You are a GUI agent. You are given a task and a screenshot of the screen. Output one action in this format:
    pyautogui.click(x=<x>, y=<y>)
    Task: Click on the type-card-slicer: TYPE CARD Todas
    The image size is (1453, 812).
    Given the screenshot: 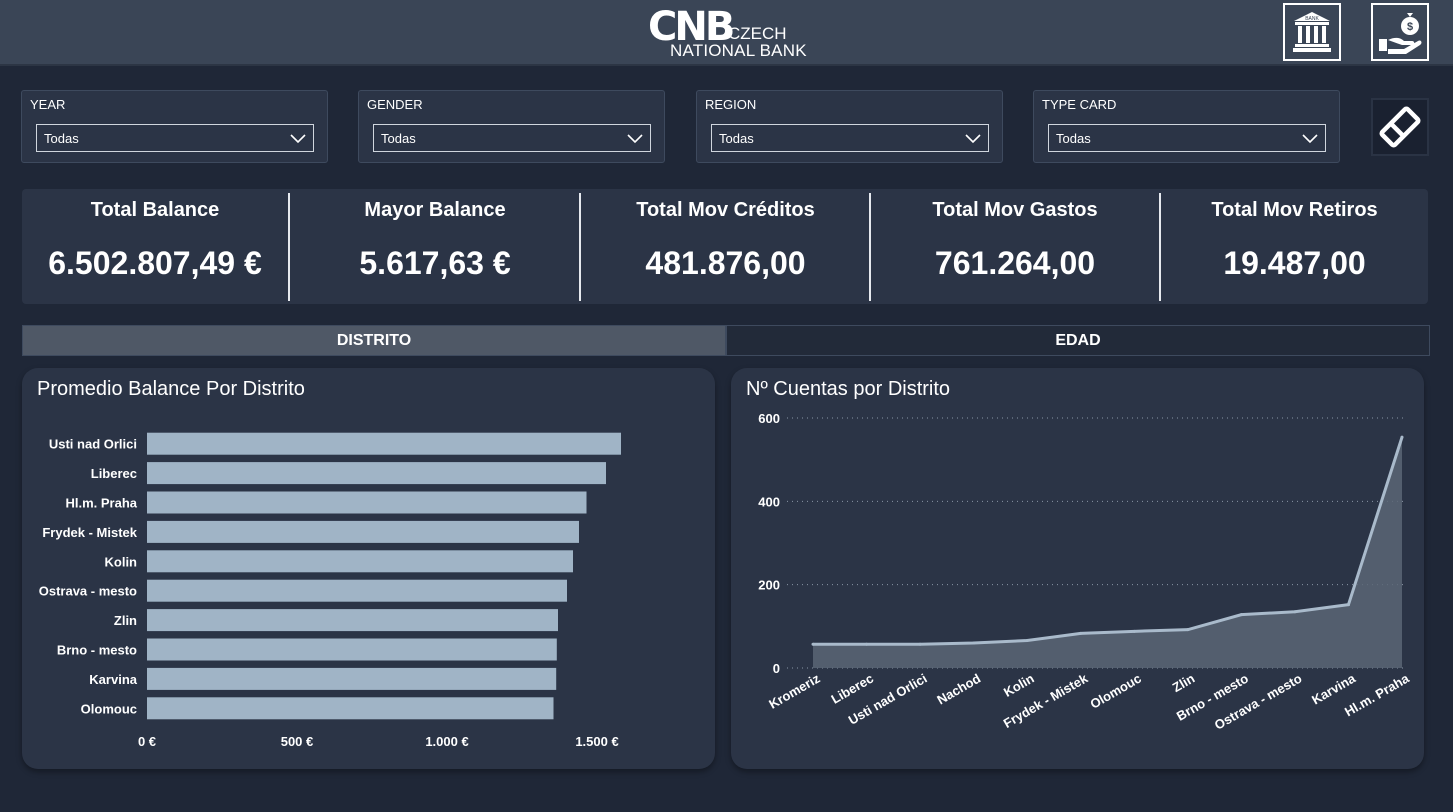 What is the action you would take?
    pyautogui.click(x=1186, y=126)
    